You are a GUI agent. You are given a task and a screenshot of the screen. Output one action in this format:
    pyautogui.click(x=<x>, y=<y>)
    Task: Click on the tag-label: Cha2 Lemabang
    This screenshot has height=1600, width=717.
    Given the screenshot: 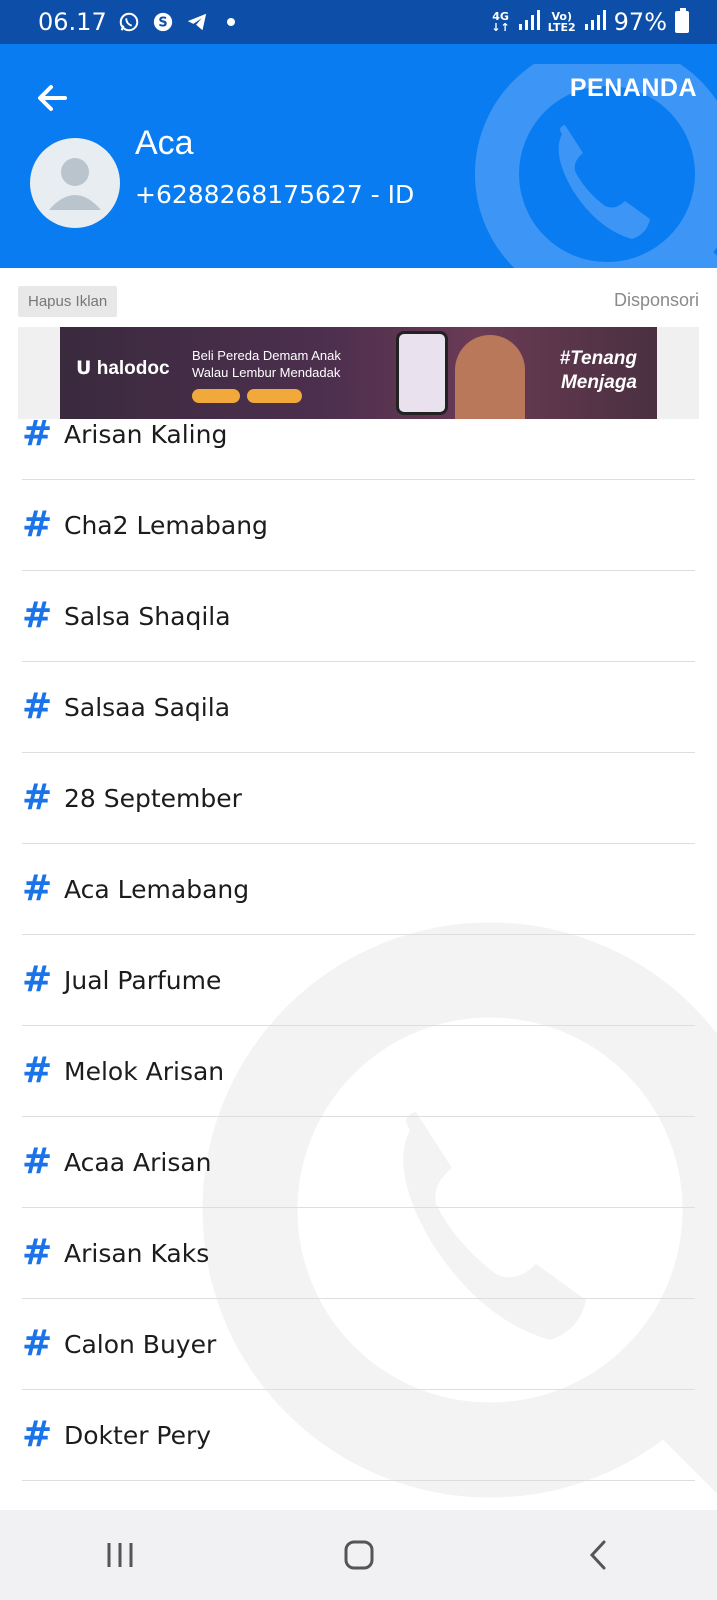 What is the action you would take?
    pyautogui.click(x=166, y=525)
    